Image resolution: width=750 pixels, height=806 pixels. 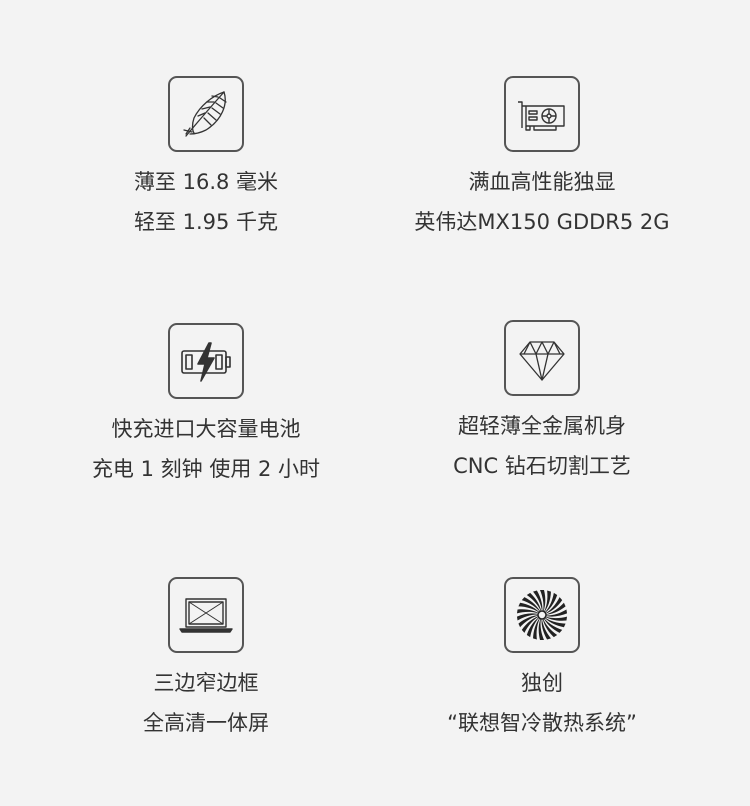 What do you see at coordinates (542, 155) in the screenshot?
I see `feature-graphics: 满血高性能独显 英伟达MX150 GDDR5 2G` at bounding box center [542, 155].